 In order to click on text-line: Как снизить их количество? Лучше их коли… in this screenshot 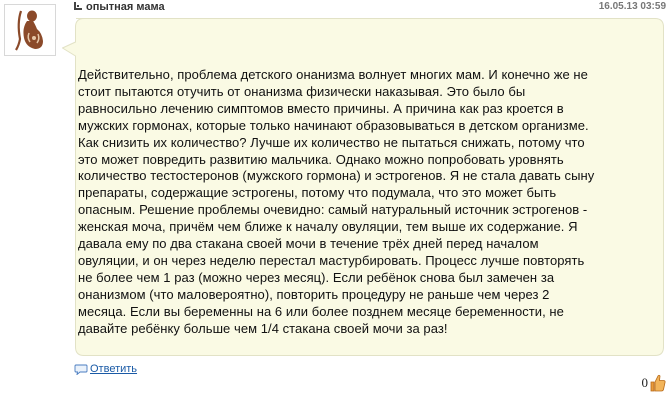, I will do `click(331, 142)`.